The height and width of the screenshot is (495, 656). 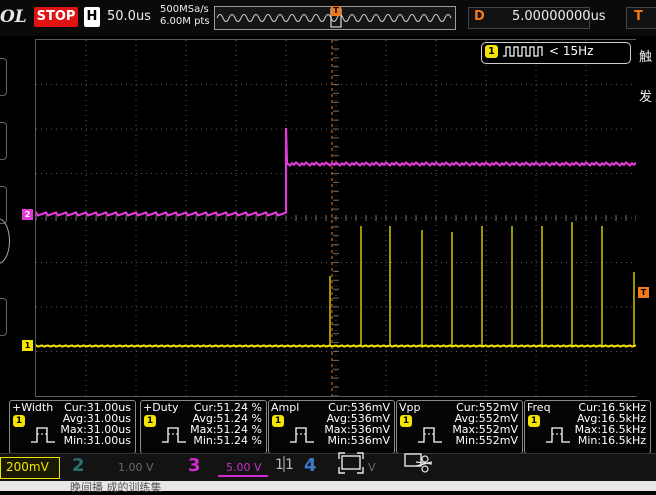 What do you see at coordinates (92, 17) in the screenshot?
I see `timebase-badge: H` at bounding box center [92, 17].